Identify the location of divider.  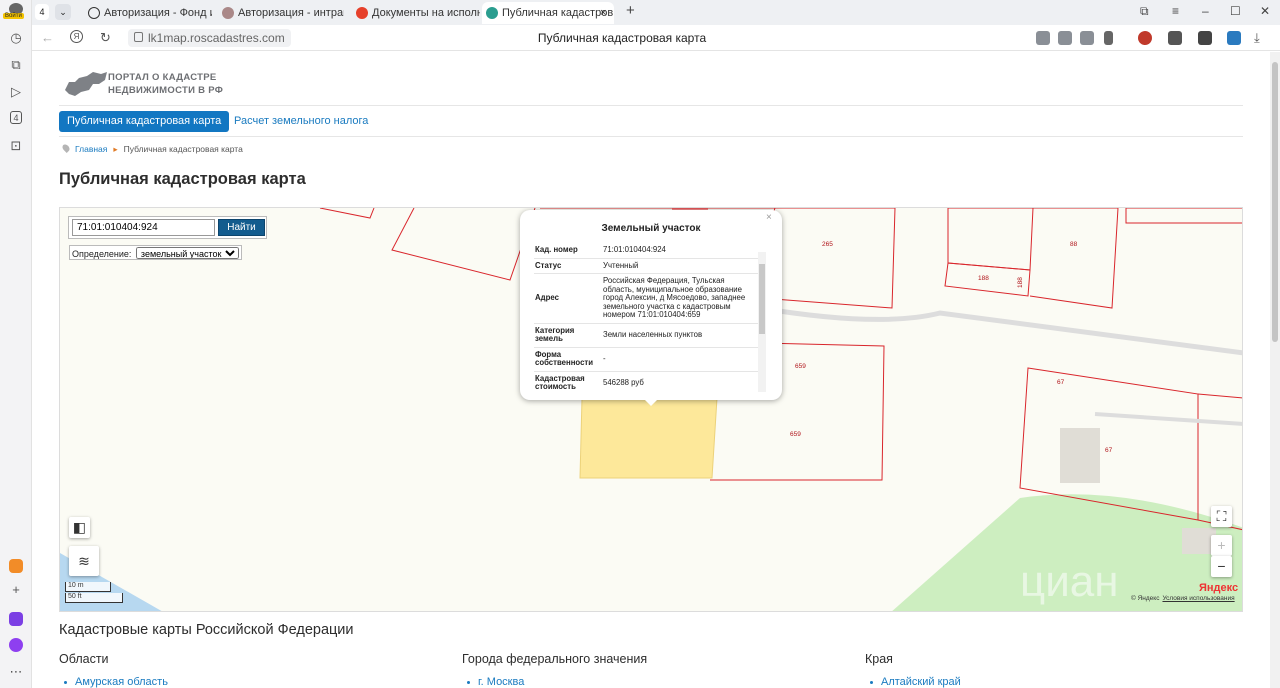
(651, 105).